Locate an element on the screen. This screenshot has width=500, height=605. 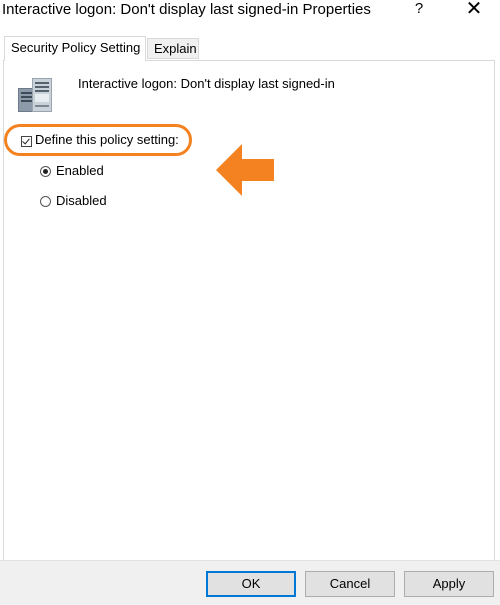
tab-explain: Explain is located at coordinates (173, 48).